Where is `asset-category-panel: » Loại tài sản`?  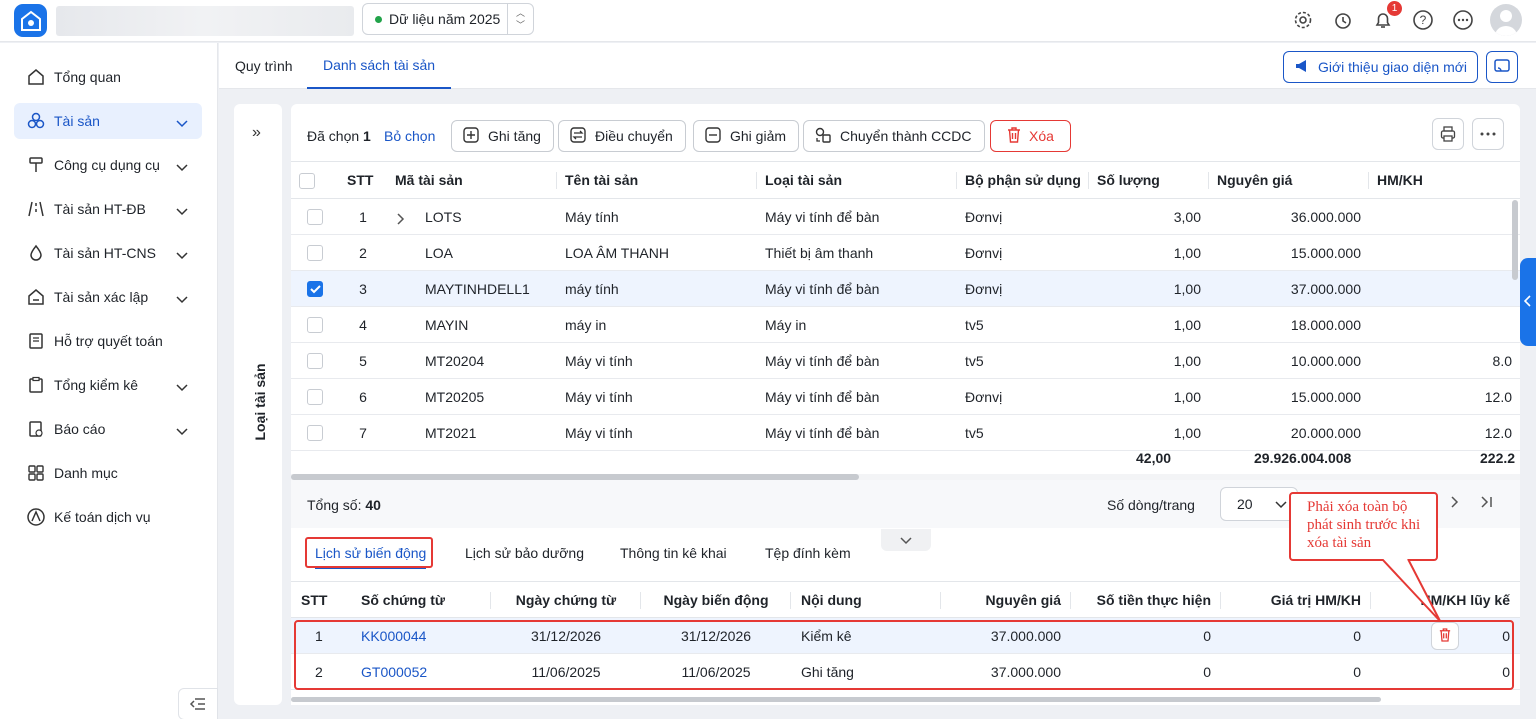 asset-category-panel: » Loại tài sản is located at coordinates (258, 404).